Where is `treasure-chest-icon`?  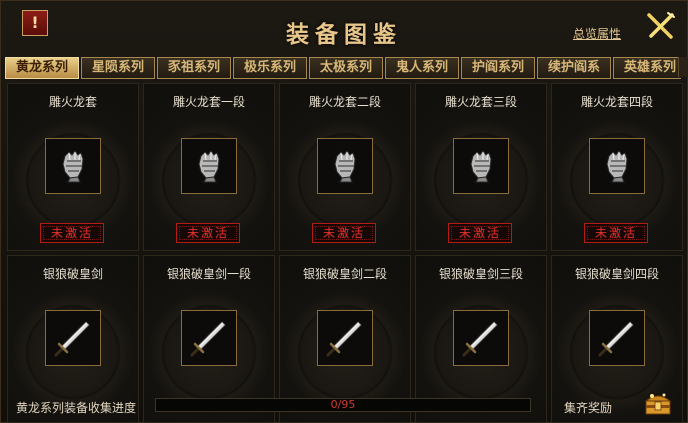
treasure-chest-icon is located at coordinates (658, 404).